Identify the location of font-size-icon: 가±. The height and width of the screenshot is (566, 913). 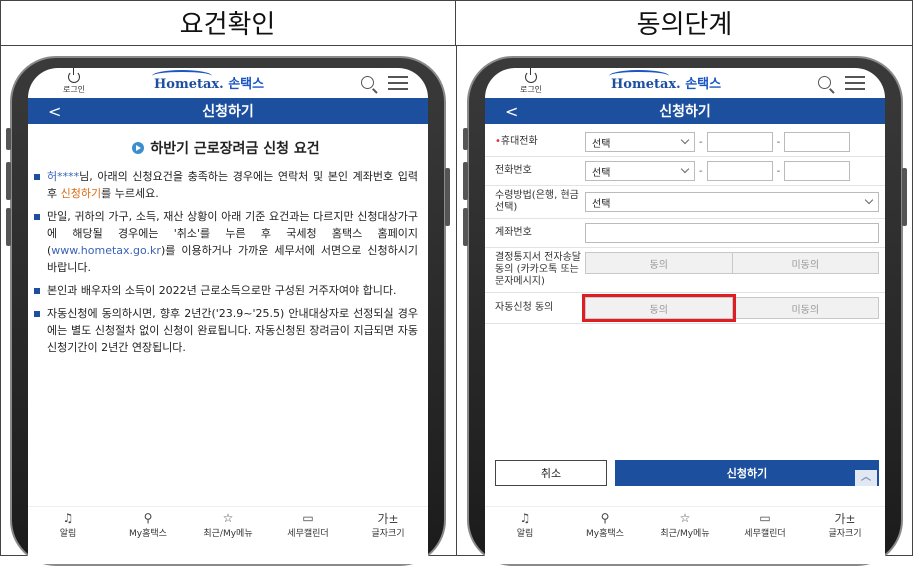
(845, 518).